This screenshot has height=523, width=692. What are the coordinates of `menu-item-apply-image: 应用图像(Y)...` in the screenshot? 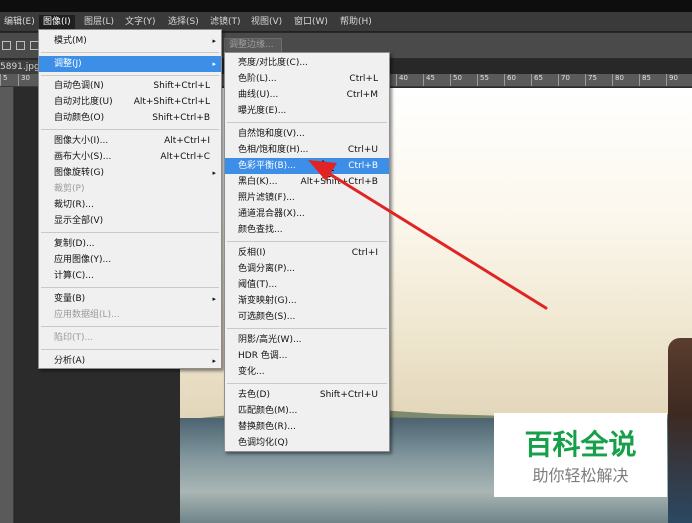 It's located at (130, 260).